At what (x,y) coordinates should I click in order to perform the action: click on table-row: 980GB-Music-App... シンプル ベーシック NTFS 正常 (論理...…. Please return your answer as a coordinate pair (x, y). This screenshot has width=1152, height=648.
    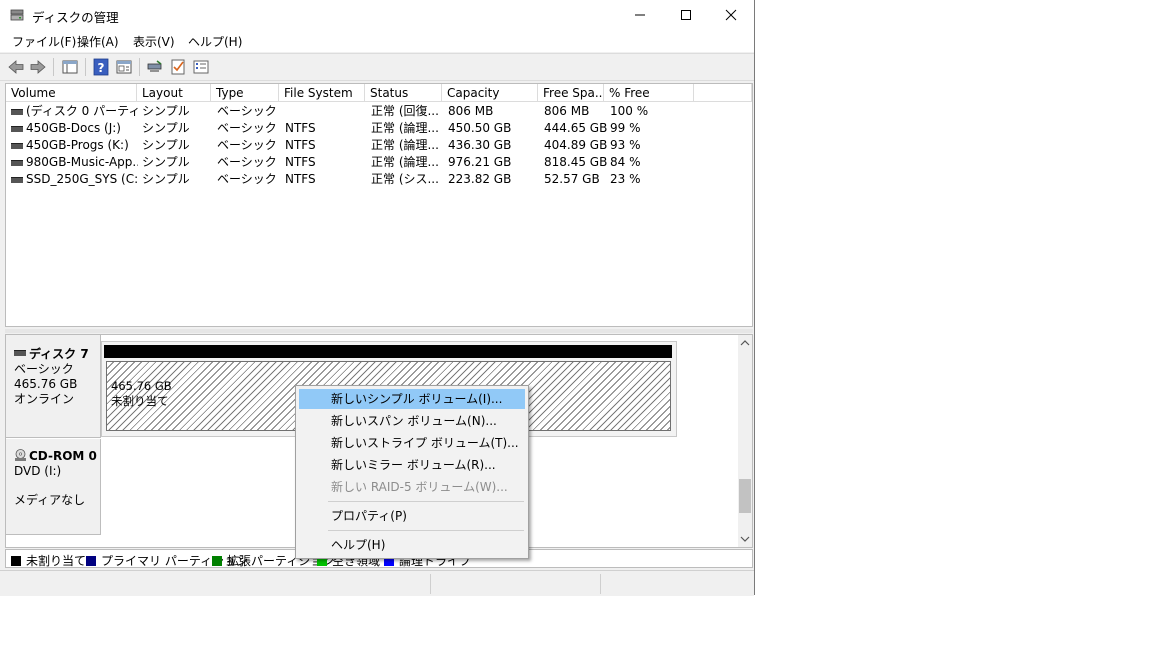
    Looking at the image, I should click on (379, 162).